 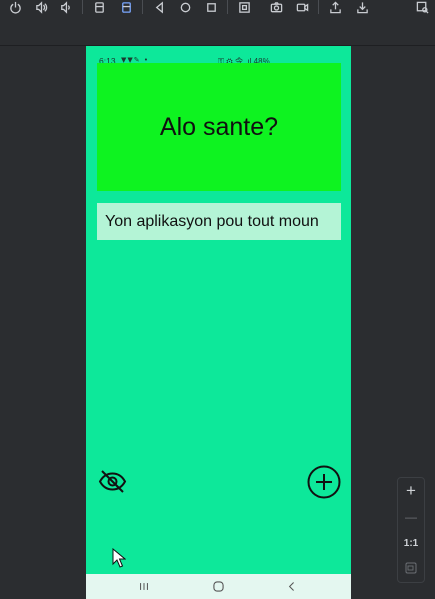 What do you see at coordinates (212, 221) in the screenshot?
I see `subtitle-text: Yon aplikasyon pou tout moun` at bounding box center [212, 221].